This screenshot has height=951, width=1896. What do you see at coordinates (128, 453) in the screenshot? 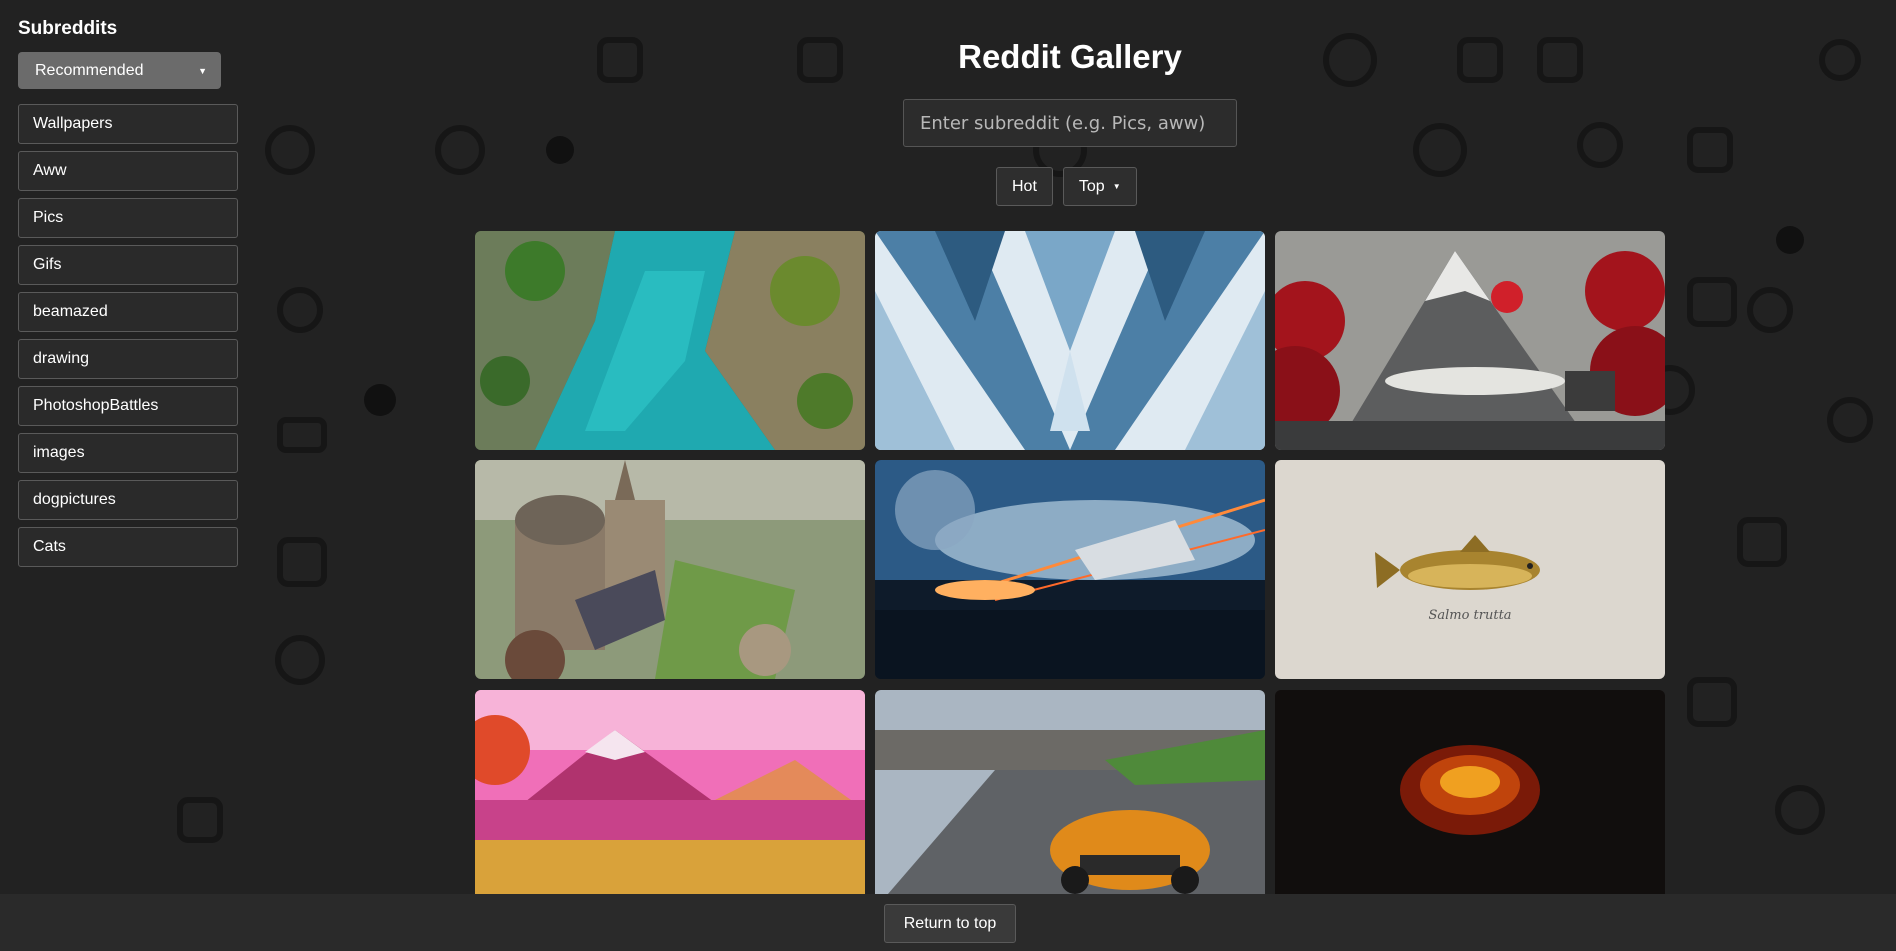
I see `sidebar-item-images: images` at bounding box center [128, 453].